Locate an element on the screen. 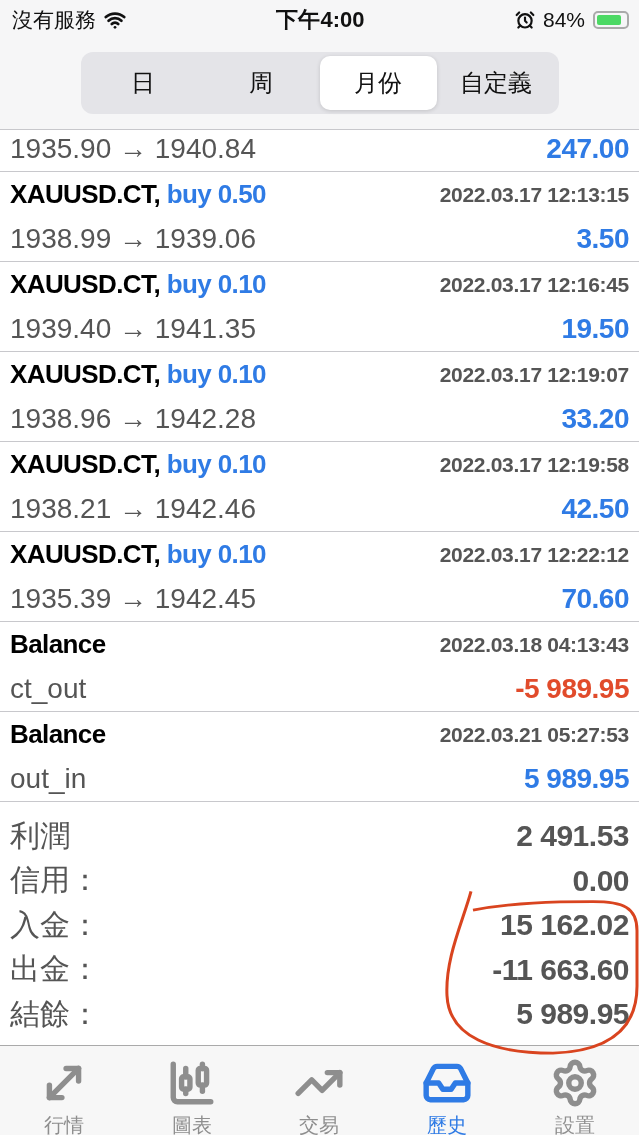 The width and height of the screenshot is (639, 1135). deal-time: 2022.03.17 12:16:45 is located at coordinates (534, 284).